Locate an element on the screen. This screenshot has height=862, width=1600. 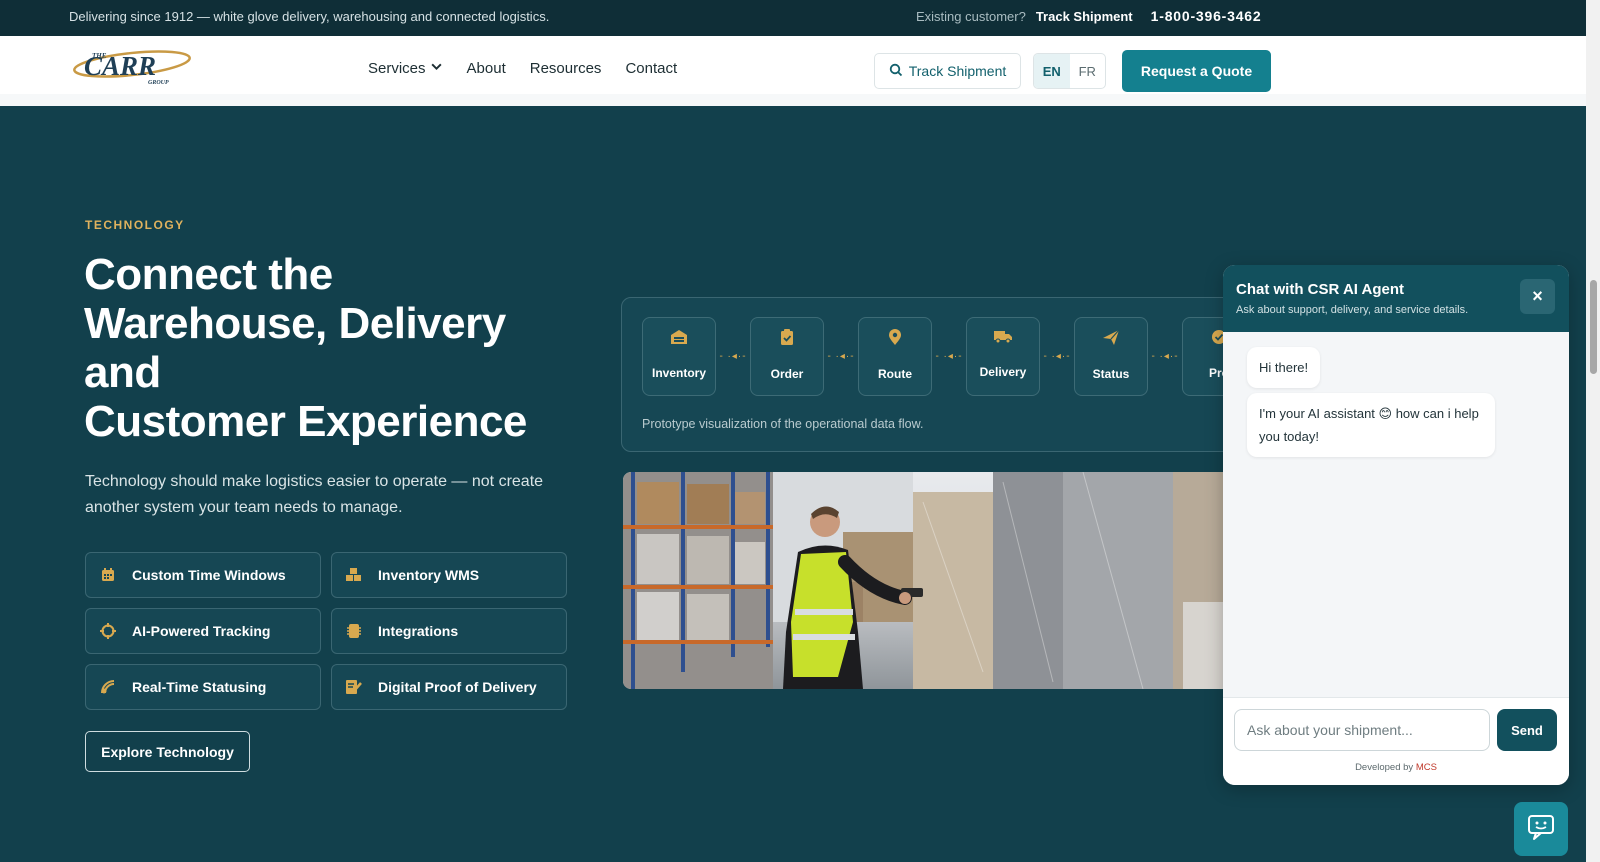
page-scrollbar-track is located at coordinates (1593, 431).